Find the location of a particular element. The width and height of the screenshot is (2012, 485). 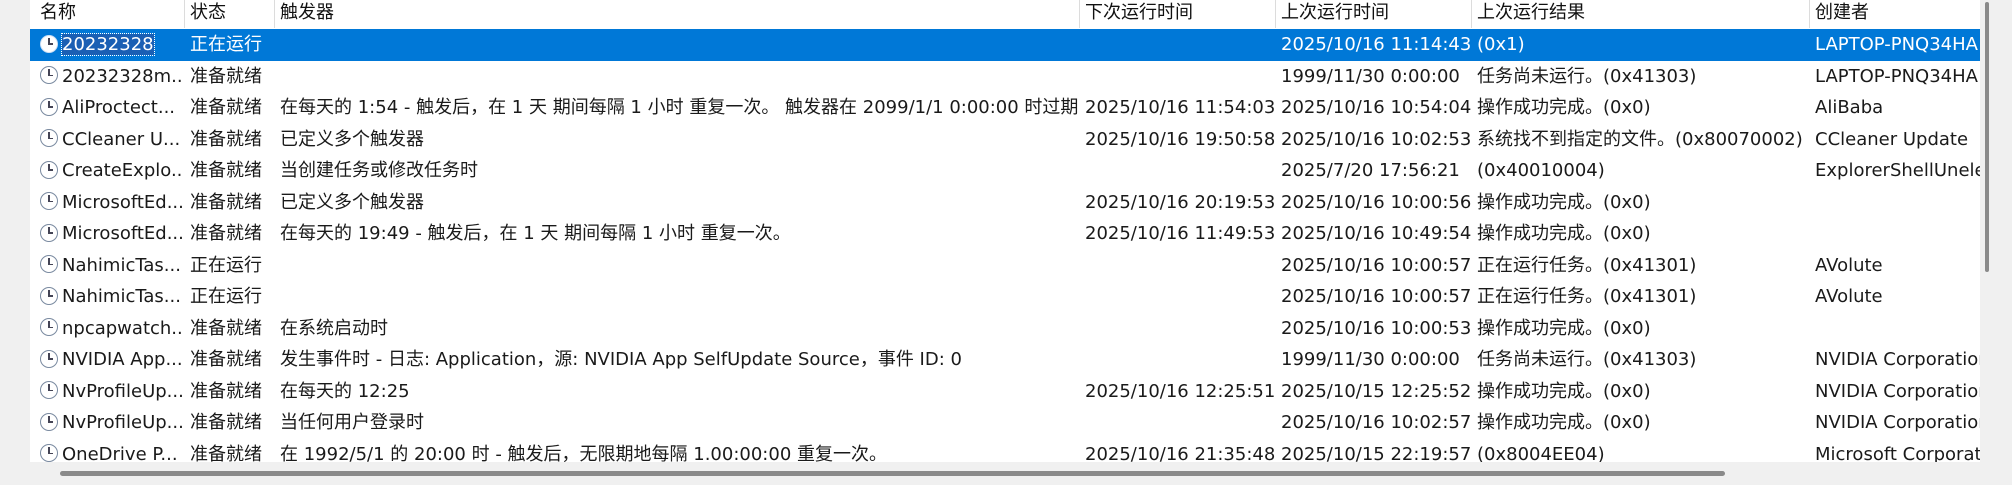

vertical-scrollbar is located at coordinates (1987, 231).